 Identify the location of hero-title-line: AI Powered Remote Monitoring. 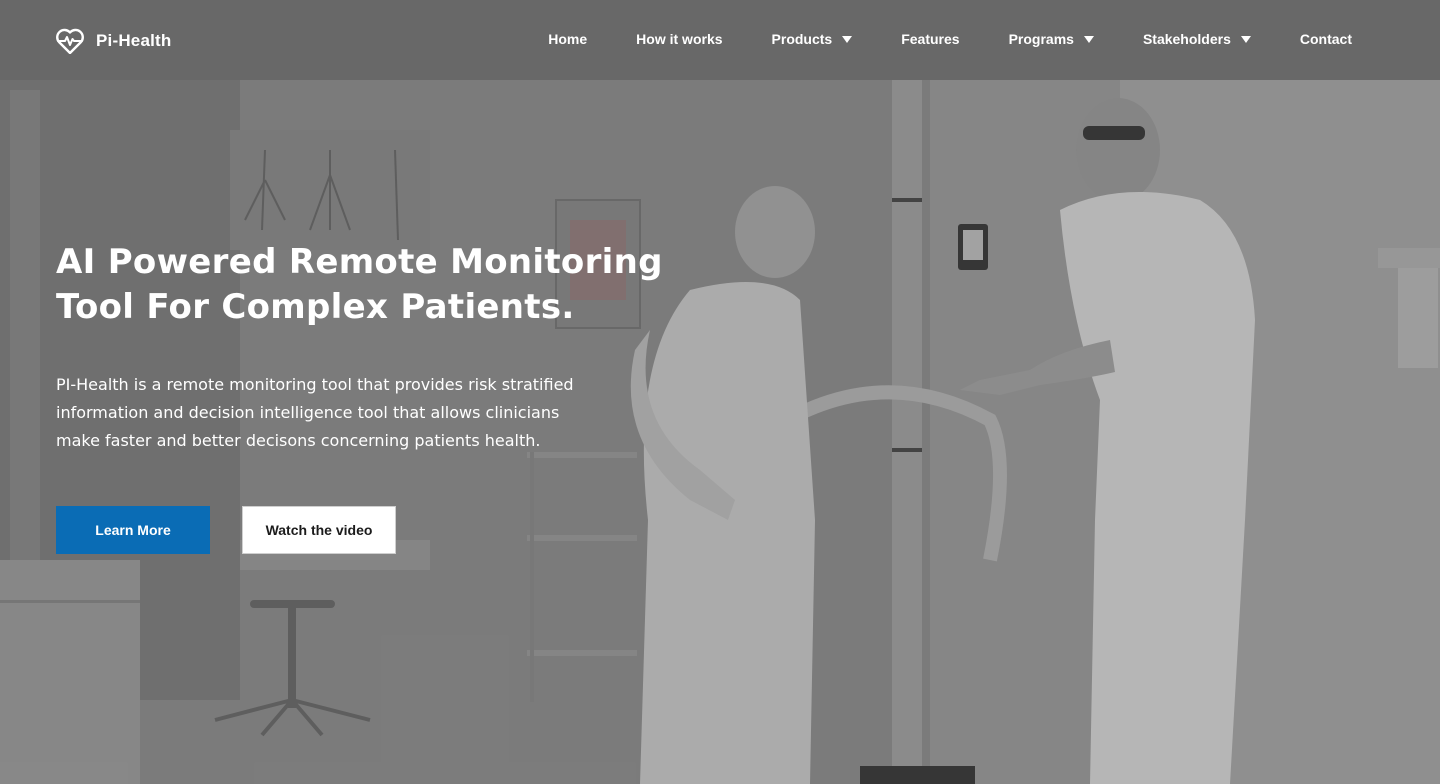
(359, 262).